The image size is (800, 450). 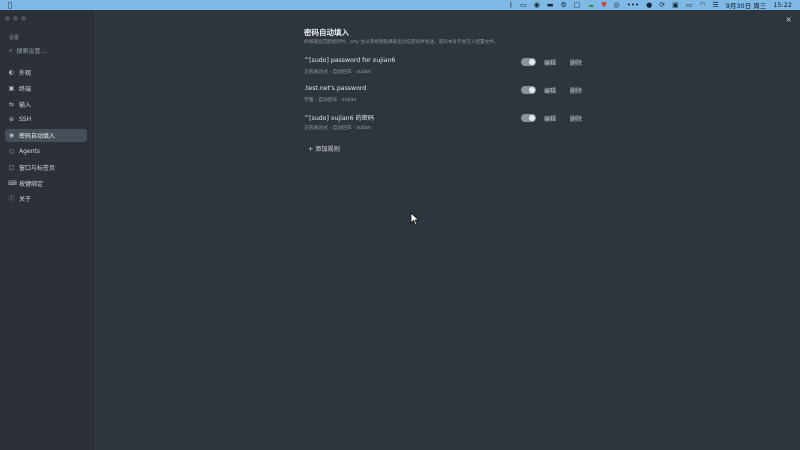 I want to click on sidebar-item-label: 输入, so click(x=25, y=105).